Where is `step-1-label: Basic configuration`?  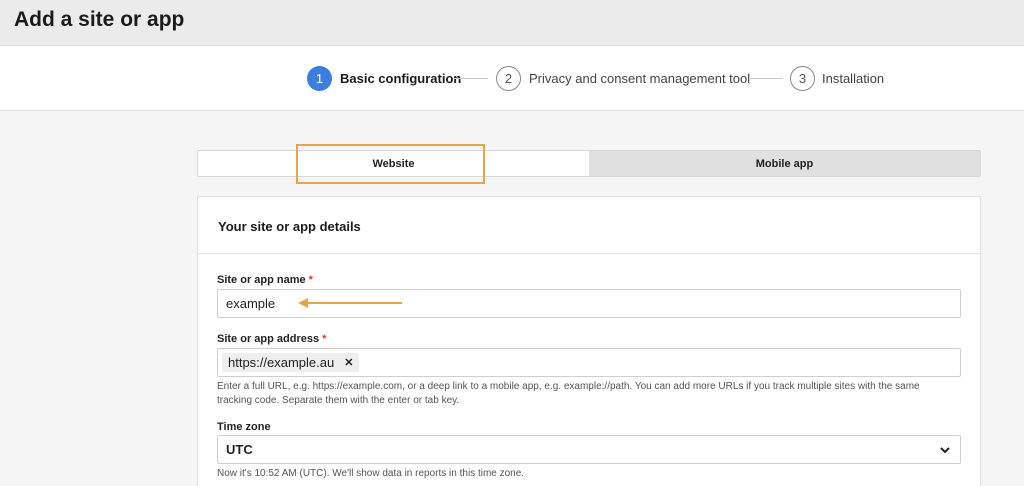 step-1-label: Basic configuration is located at coordinates (401, 78).